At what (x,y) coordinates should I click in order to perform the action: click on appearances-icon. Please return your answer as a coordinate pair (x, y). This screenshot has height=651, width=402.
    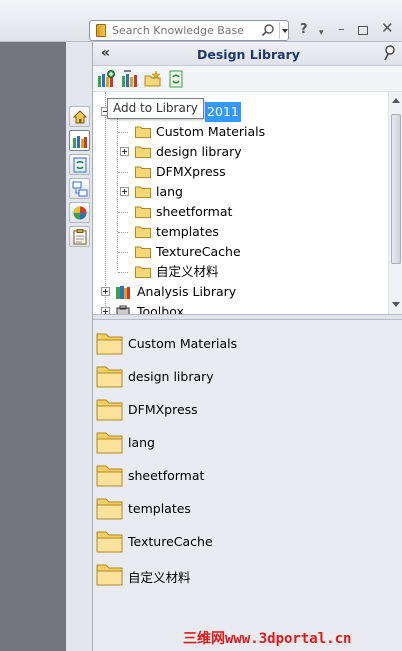
    Looking at the image, I should click on (80, 213).